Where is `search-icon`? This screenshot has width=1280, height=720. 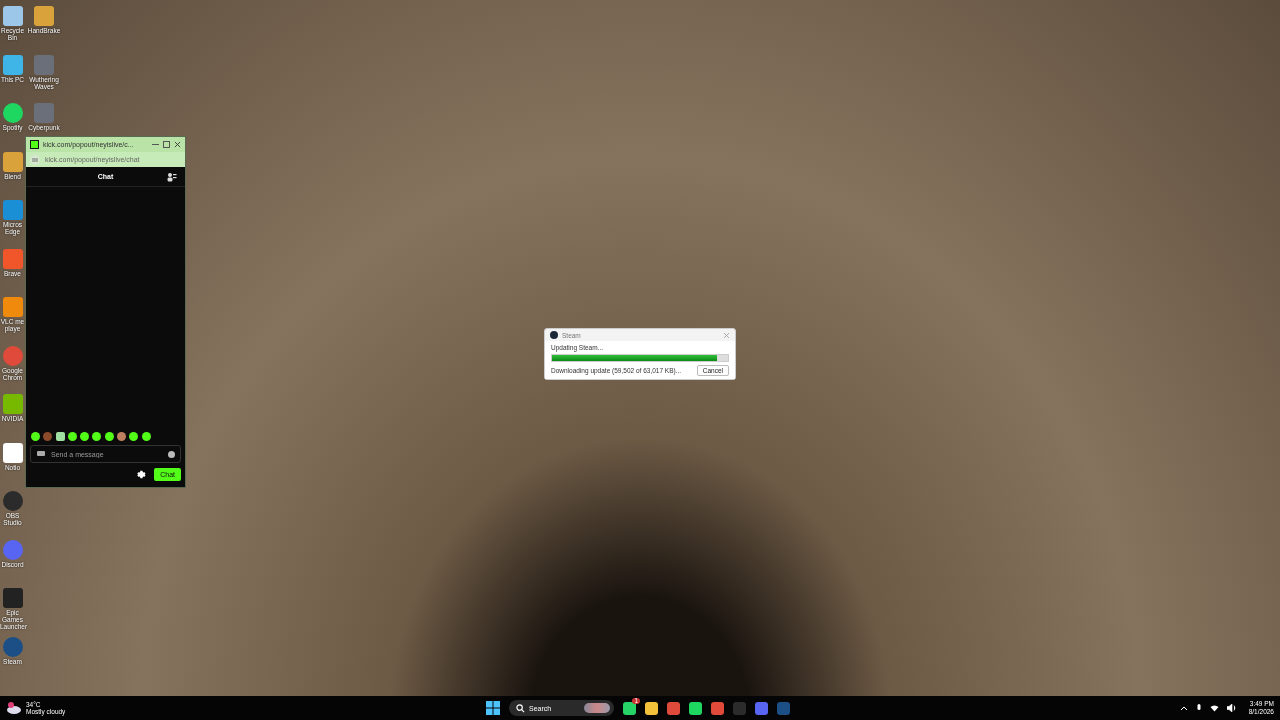
search-icon is located at coordinates (520, 708).